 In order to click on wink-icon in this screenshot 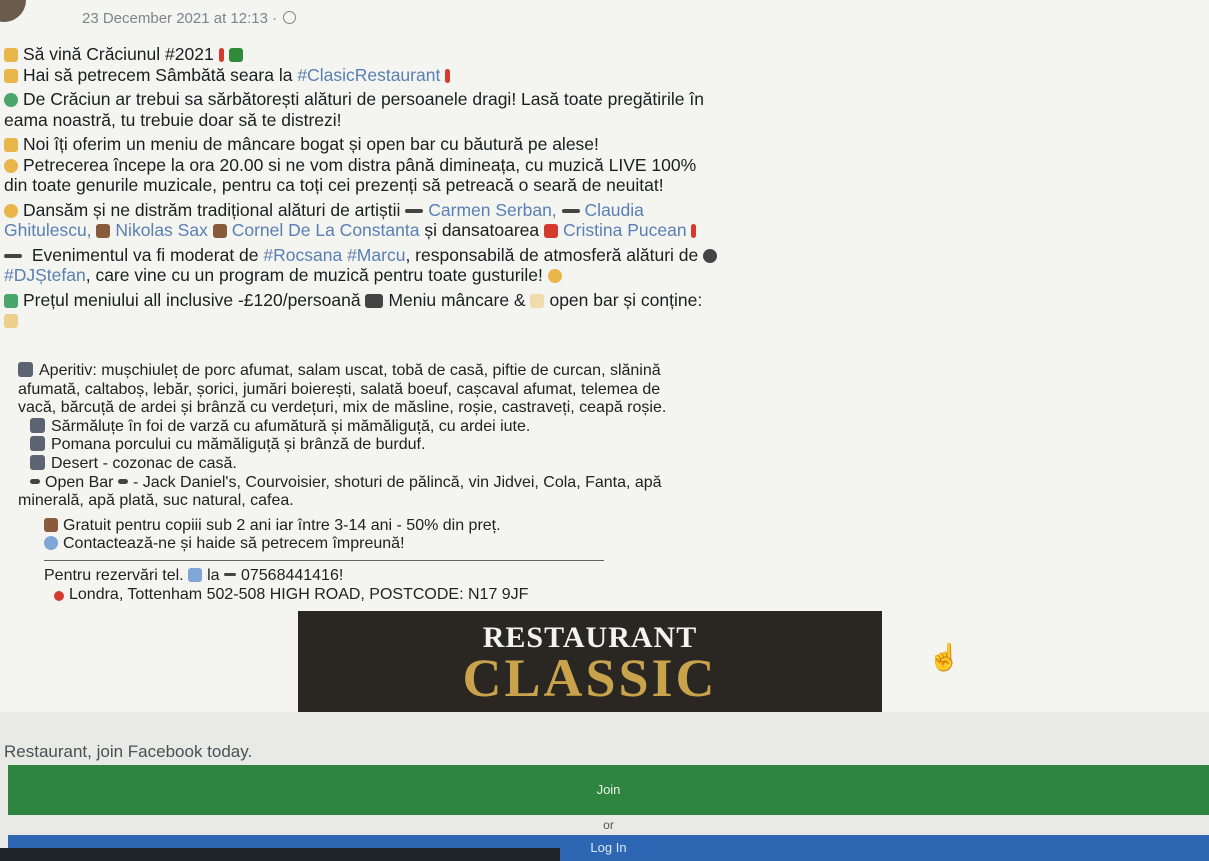, I will do `click(554, 276)`.